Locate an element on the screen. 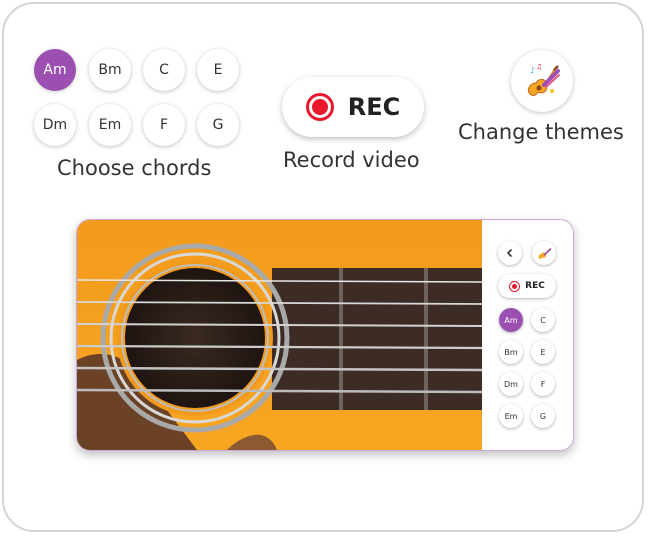 Image resolution: width=648 pixels, height=536 pixels. preview-chord-em: Em is located at coordinates (511, 416).